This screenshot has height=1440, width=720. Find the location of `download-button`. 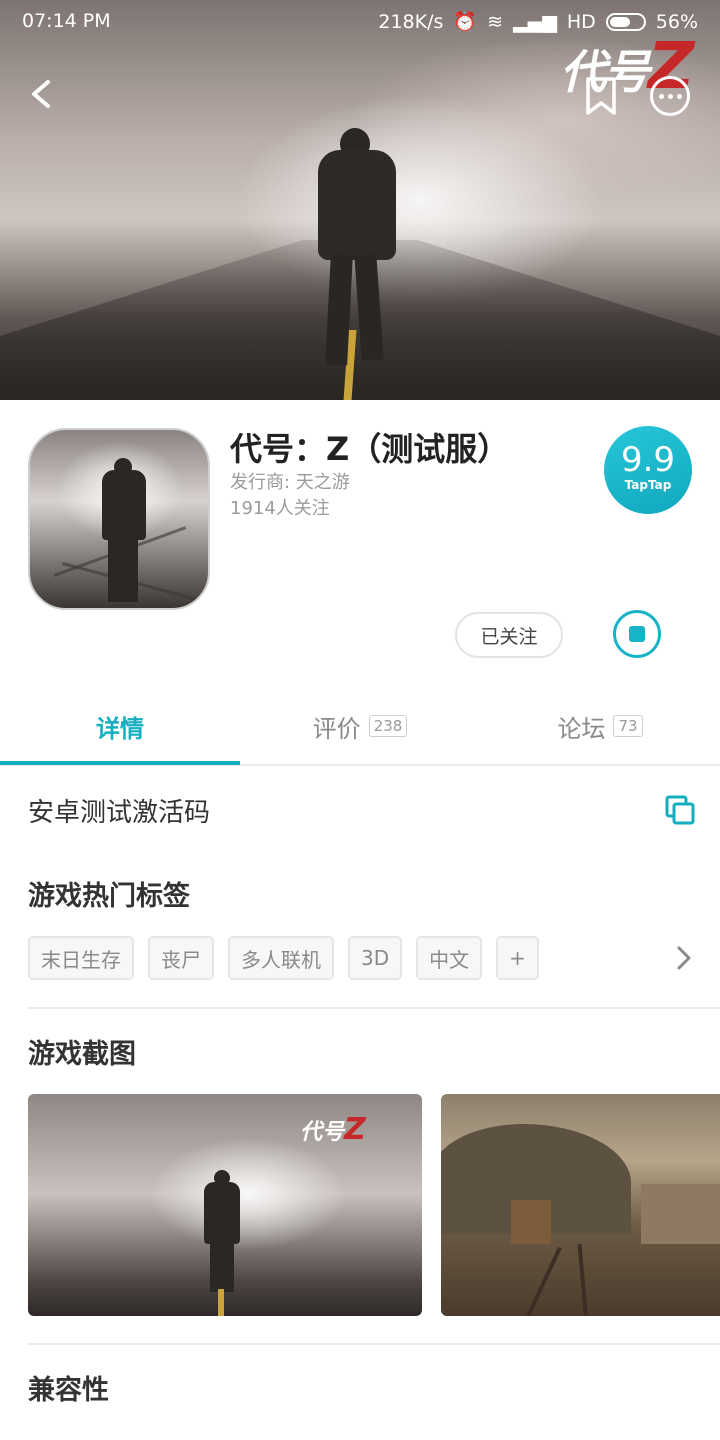

download-button is located at coordinates (637, 634).